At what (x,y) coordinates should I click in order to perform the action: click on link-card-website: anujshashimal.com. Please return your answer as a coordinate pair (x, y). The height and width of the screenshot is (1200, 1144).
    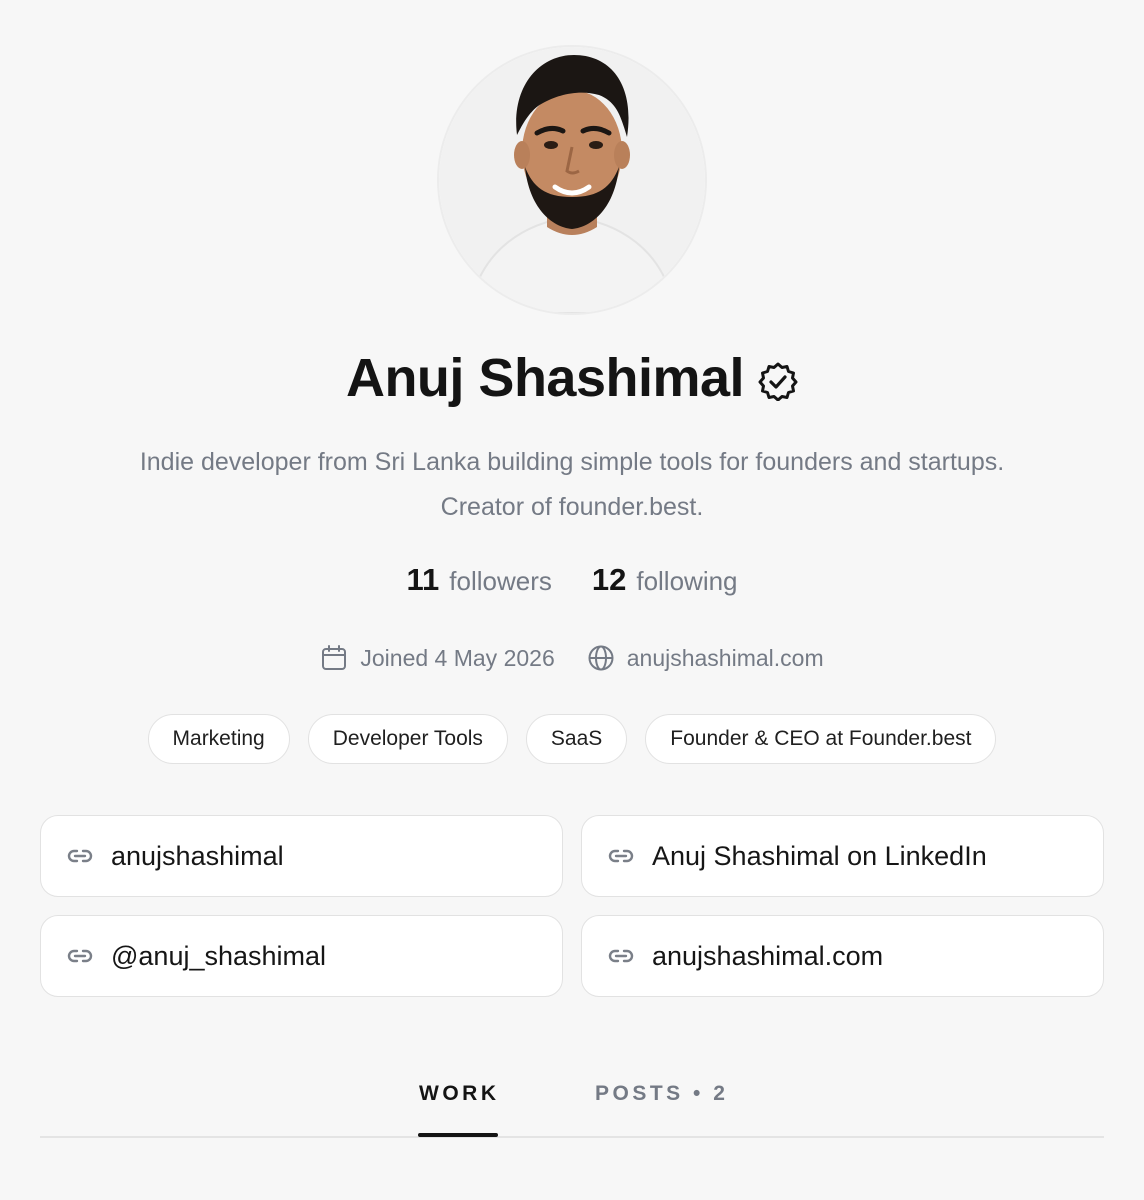
    Looking at the image, I should click on (842, 956).